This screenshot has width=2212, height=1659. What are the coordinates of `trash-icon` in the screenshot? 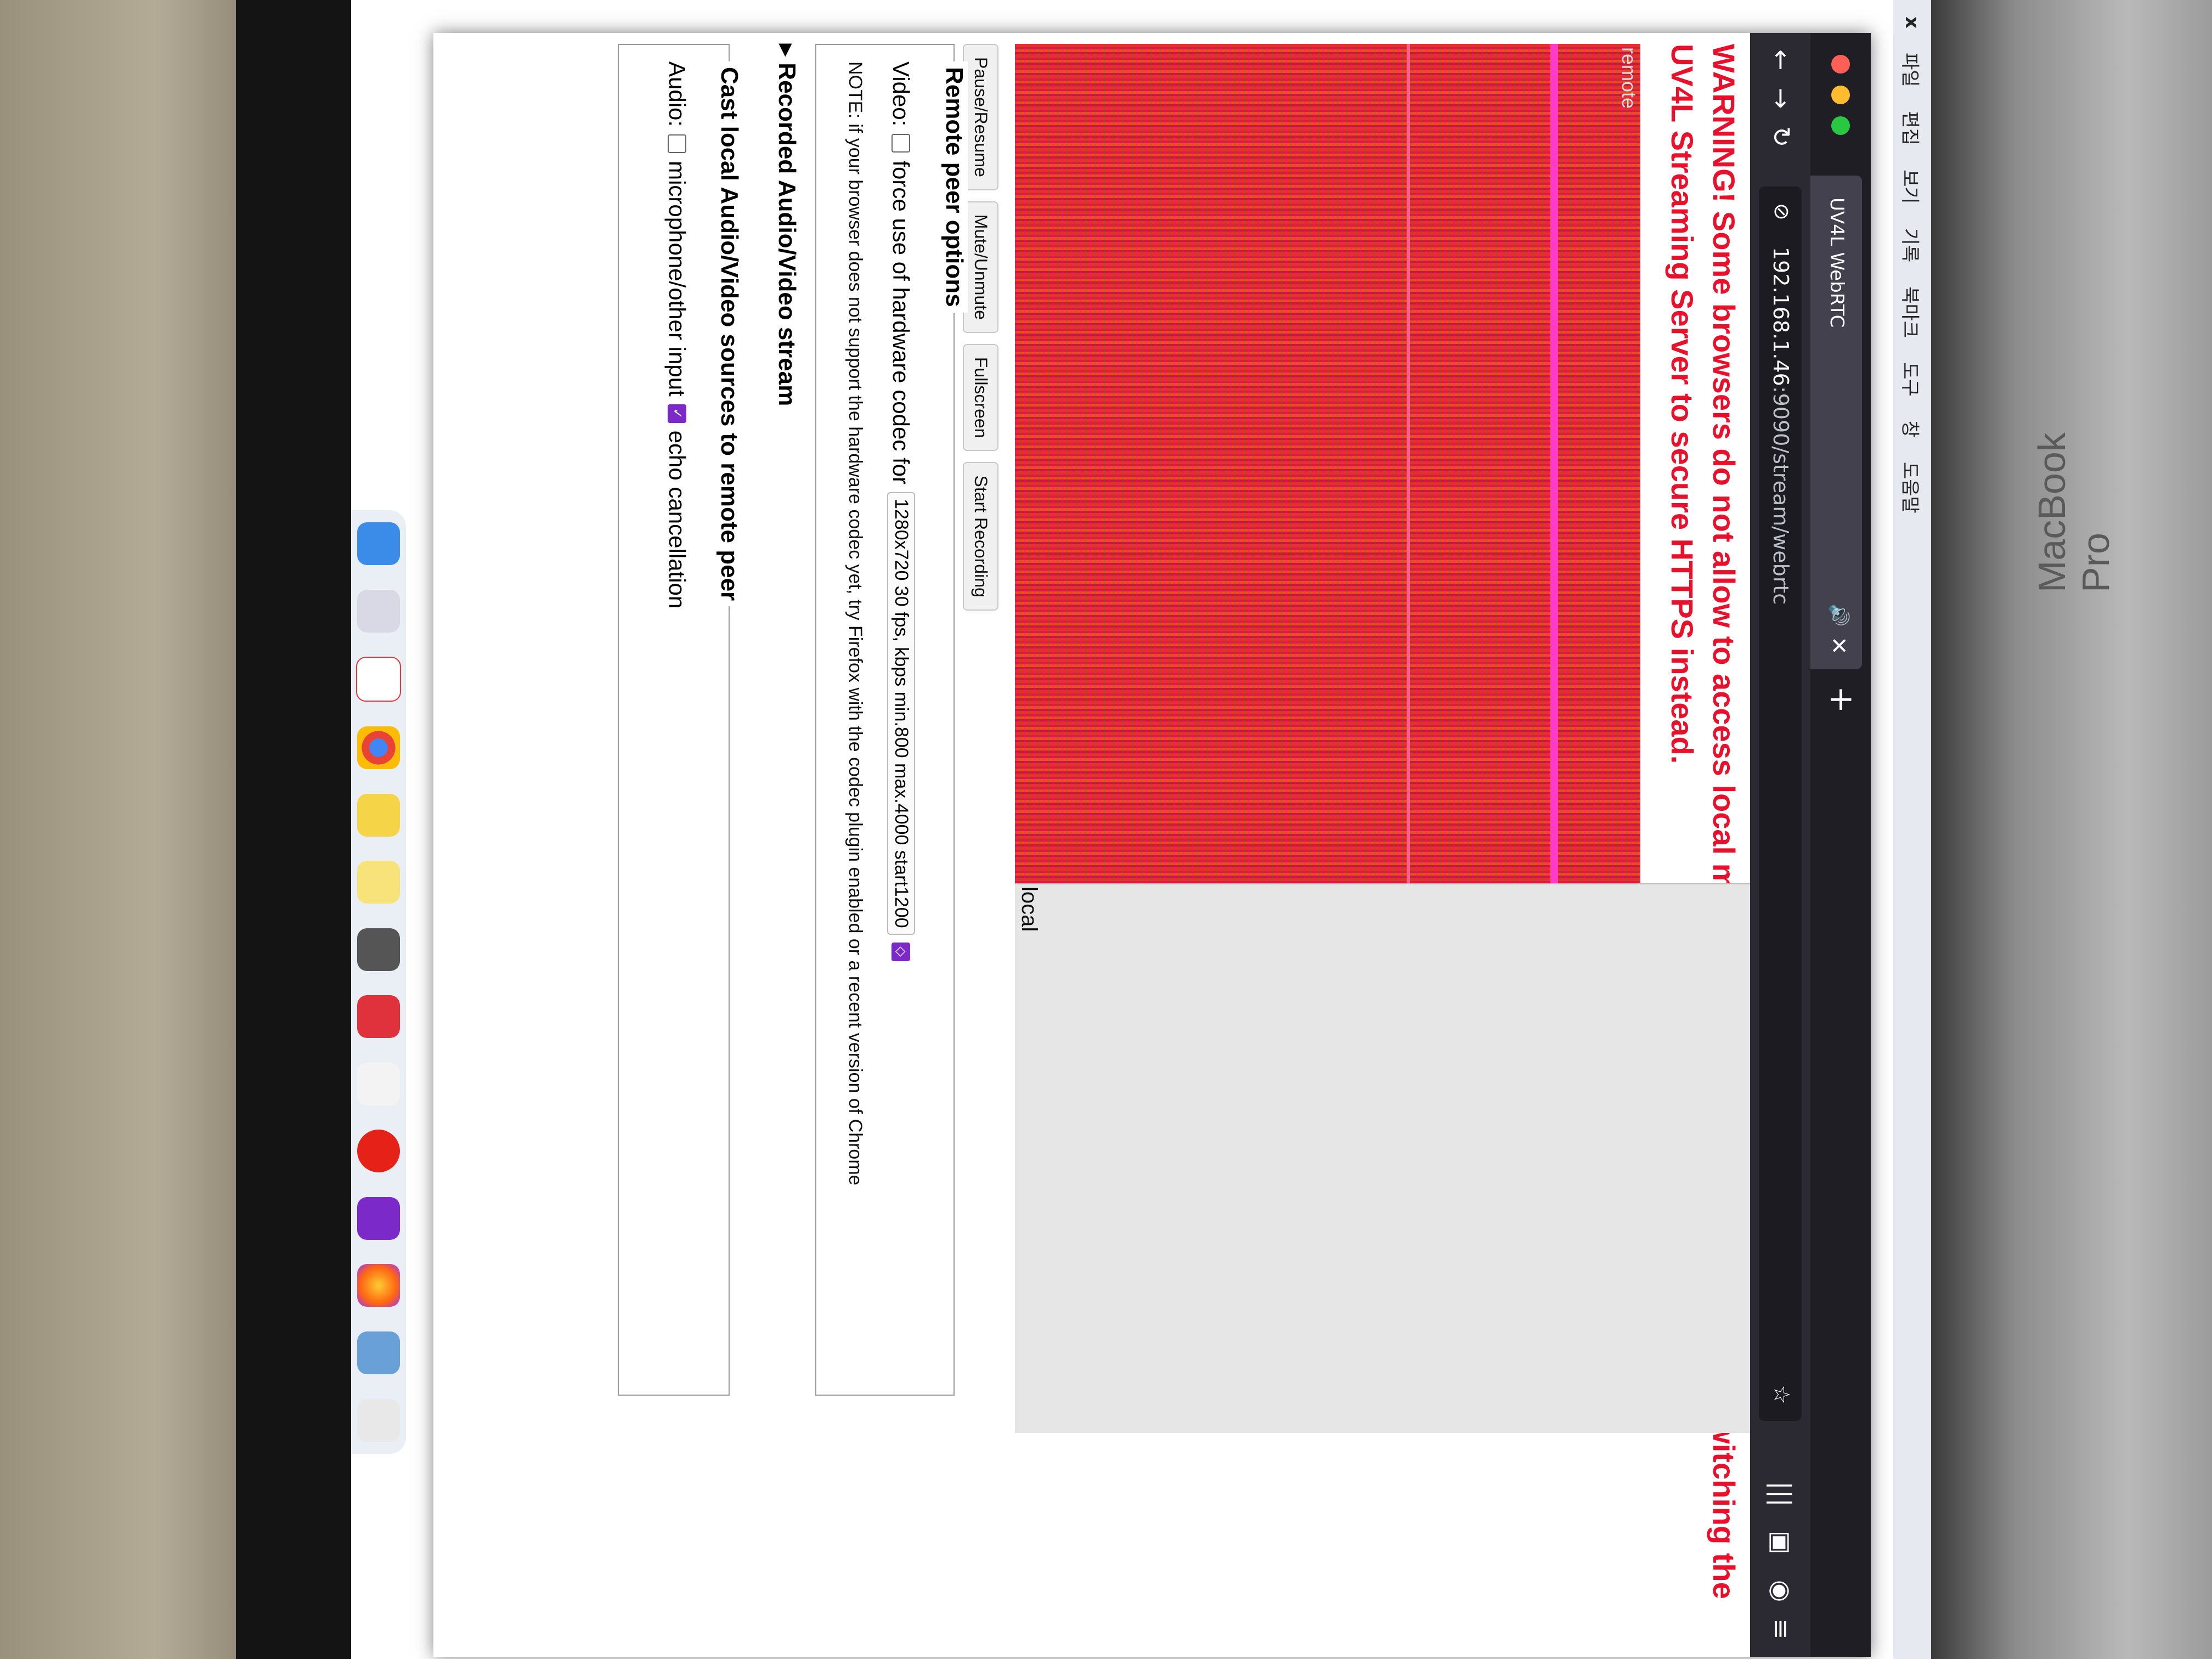 It's located at (379, 1420).